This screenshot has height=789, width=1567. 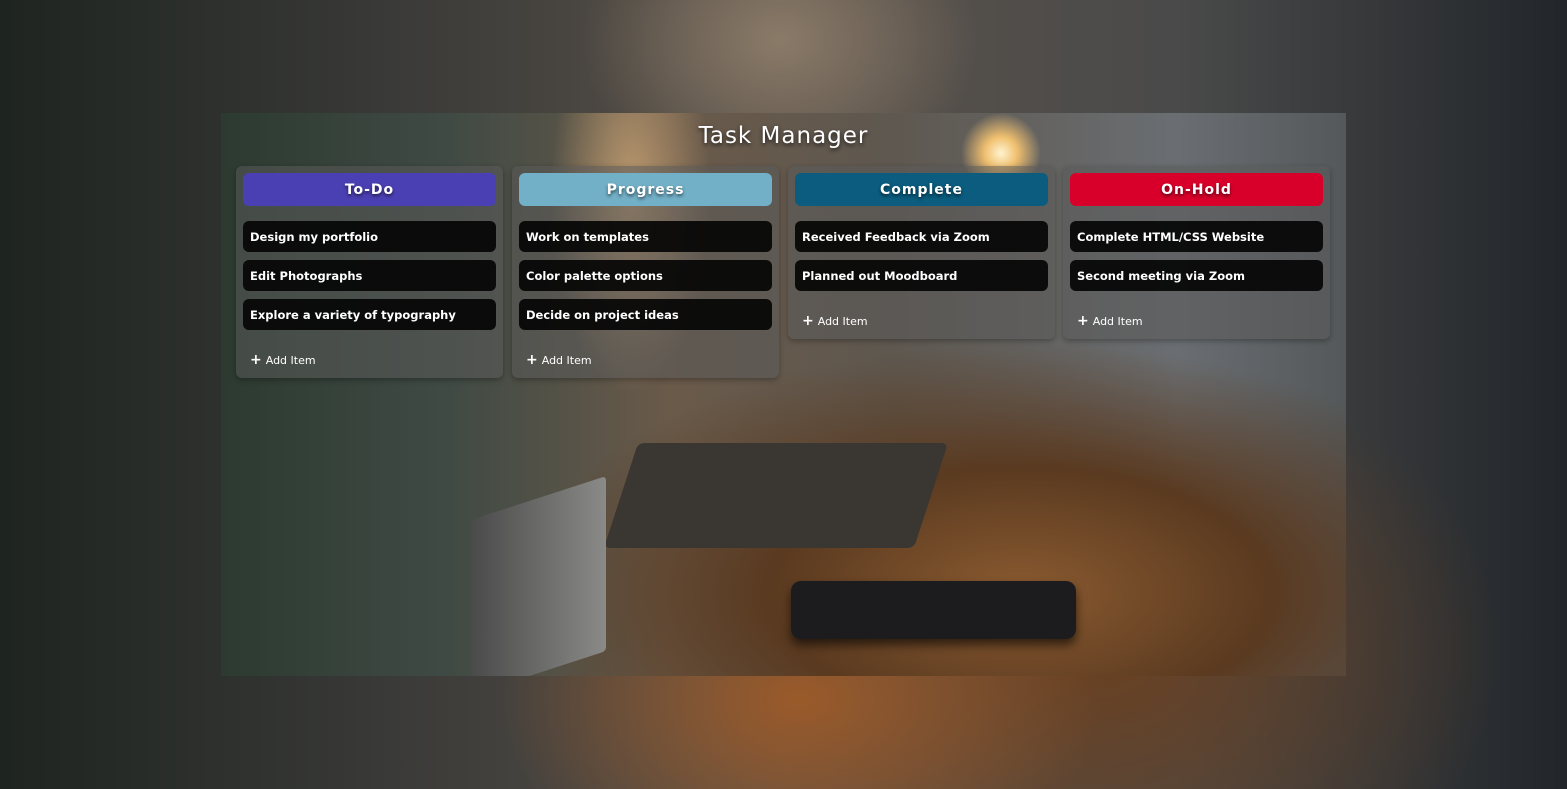 What do you see at coordinates (921, 189) in the screenshot?
I see `column-header: Complete` at bounding box center [921, 189].